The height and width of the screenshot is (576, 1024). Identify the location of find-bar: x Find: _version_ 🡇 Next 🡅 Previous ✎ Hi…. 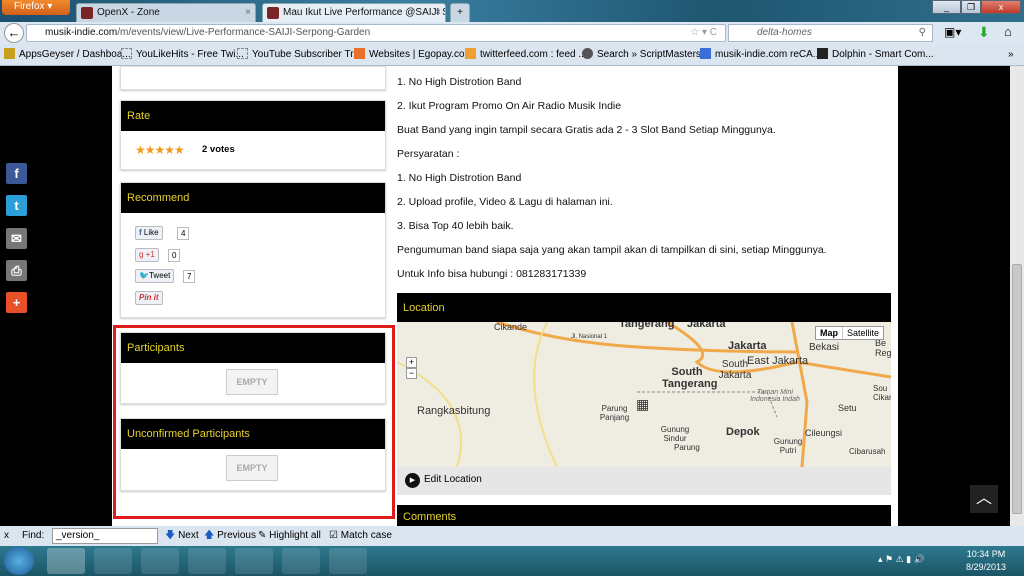
(512, 536).